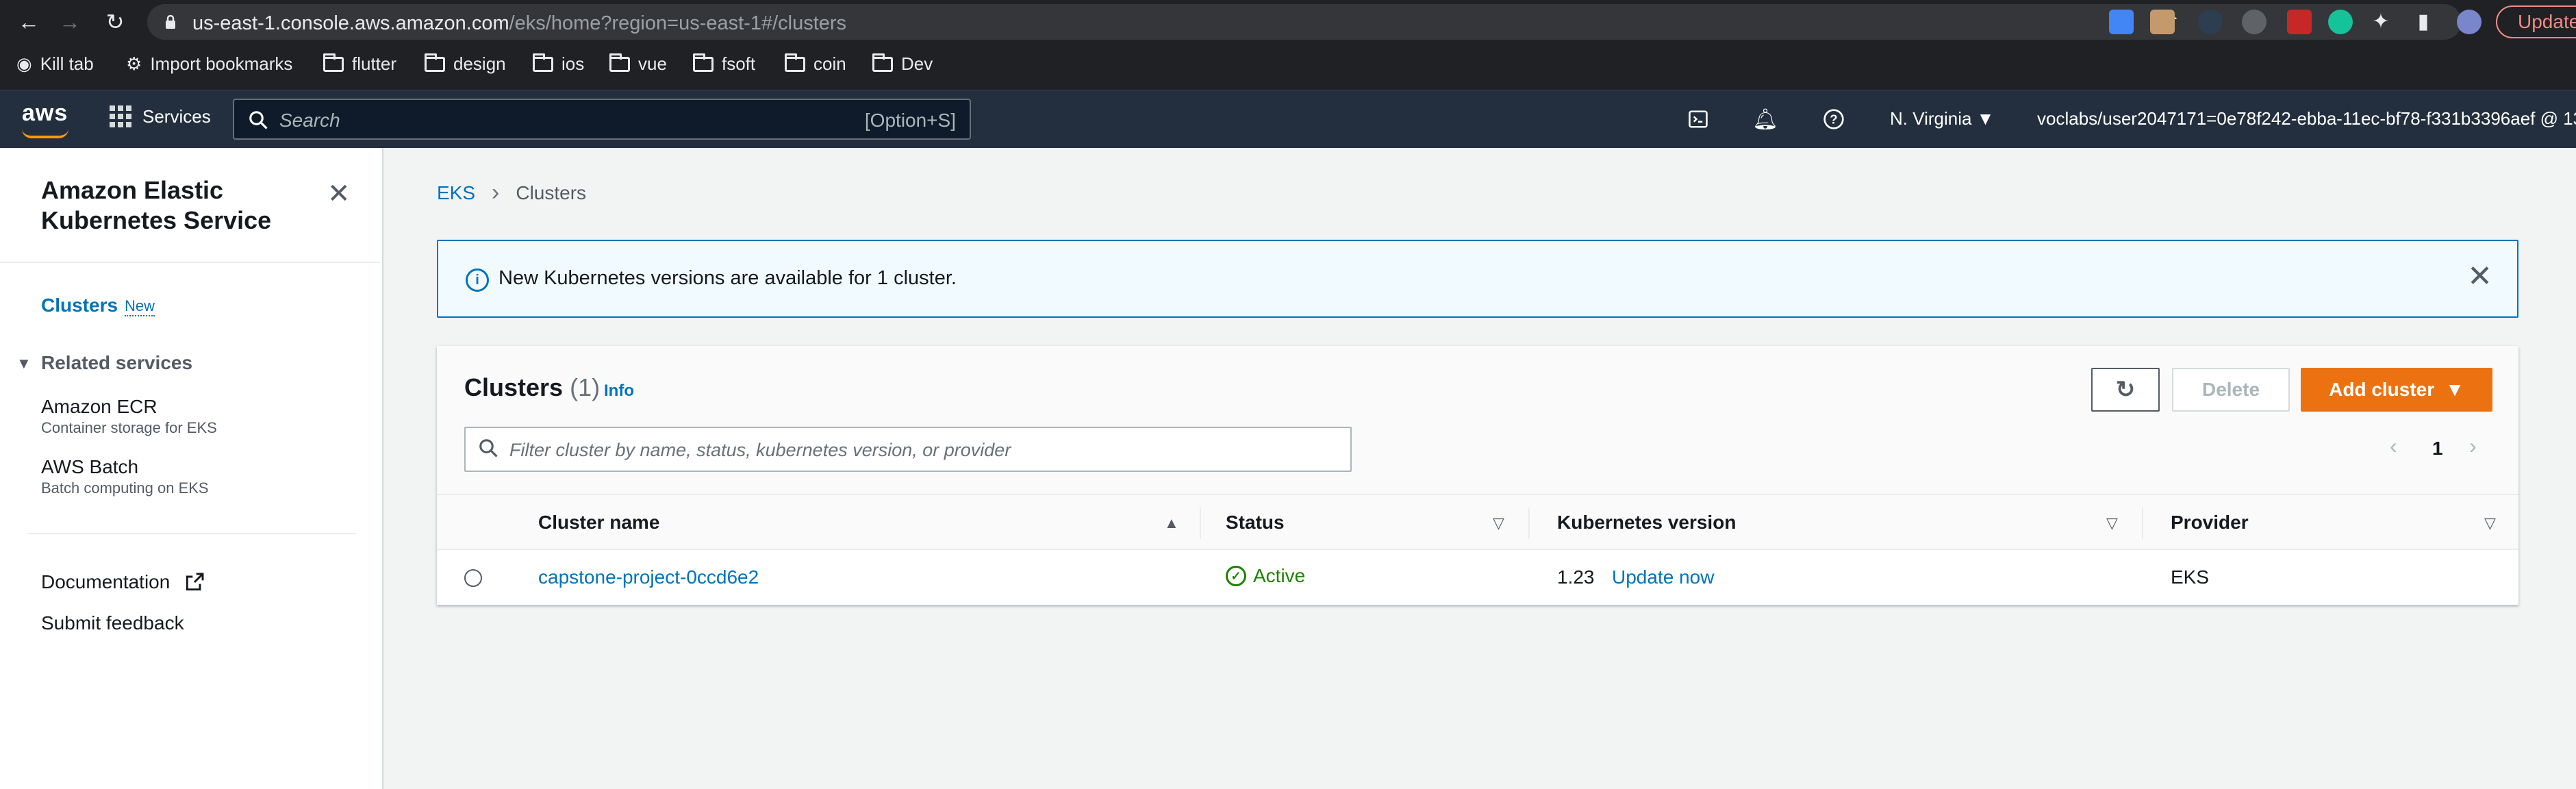 This screenshot has height=789, width=2576. I want to click on delete-button: Delete, so click(2231, 390).